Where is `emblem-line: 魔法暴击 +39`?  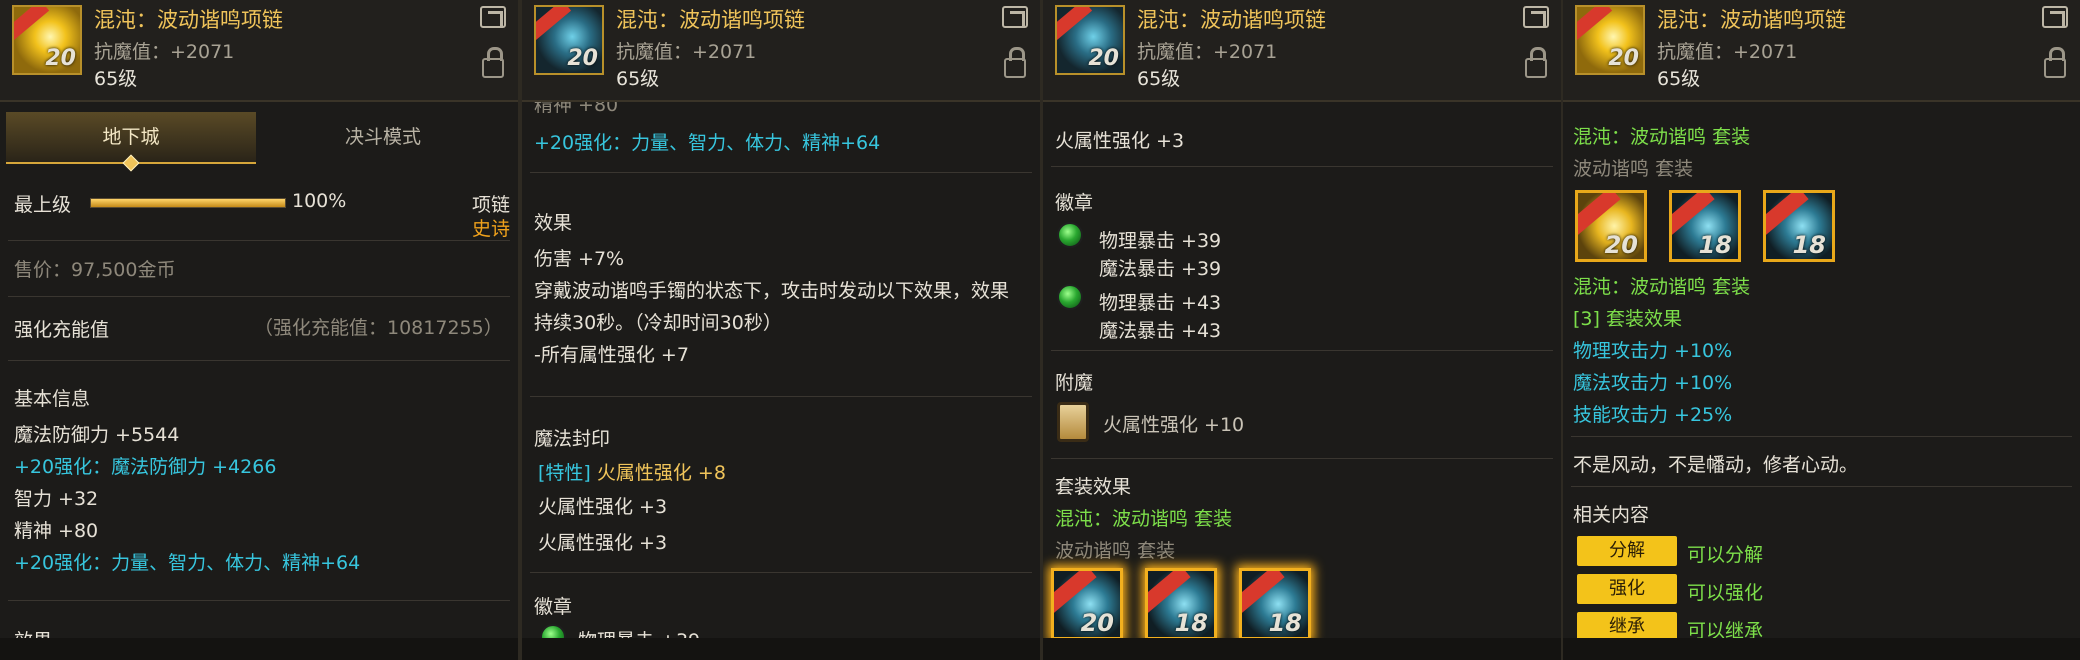 emblem-line: 魔法暴击 +39 is located at coordinates (1160, 269).